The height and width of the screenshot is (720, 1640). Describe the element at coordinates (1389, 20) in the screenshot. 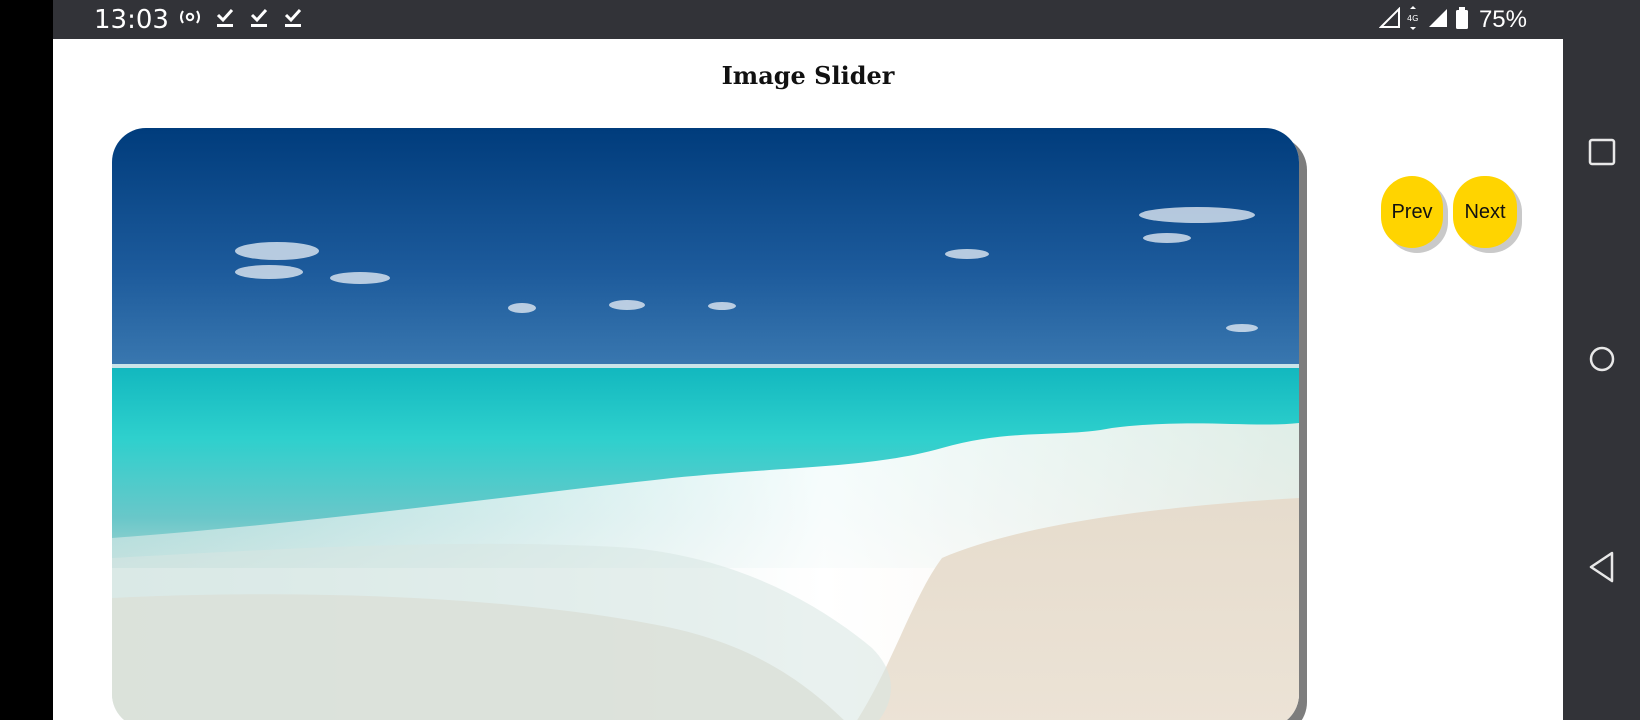

I see `signal-icon` at that location.